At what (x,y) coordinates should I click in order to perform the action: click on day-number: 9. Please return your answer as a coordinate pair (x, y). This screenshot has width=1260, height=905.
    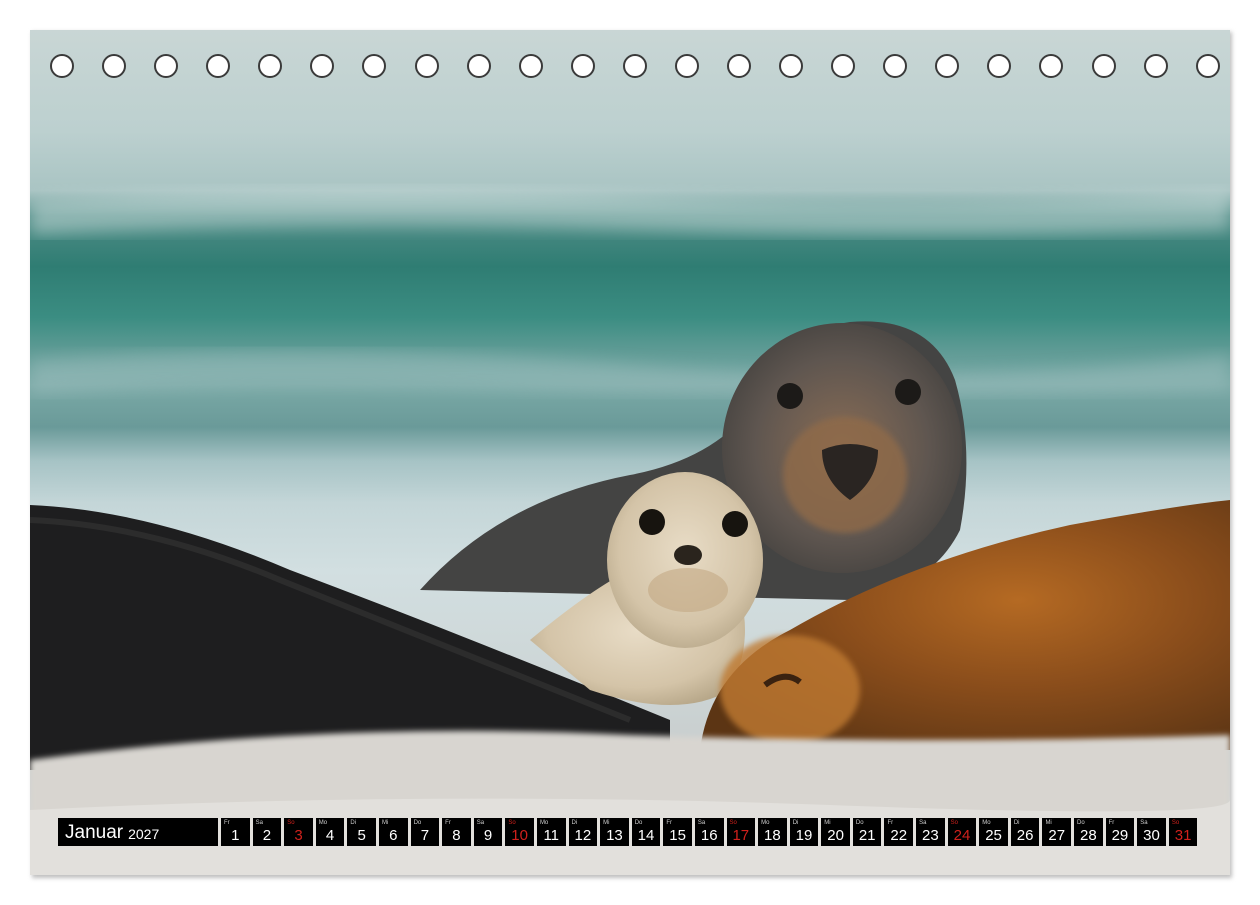
    Looking at the image, I should click on (488, 835).